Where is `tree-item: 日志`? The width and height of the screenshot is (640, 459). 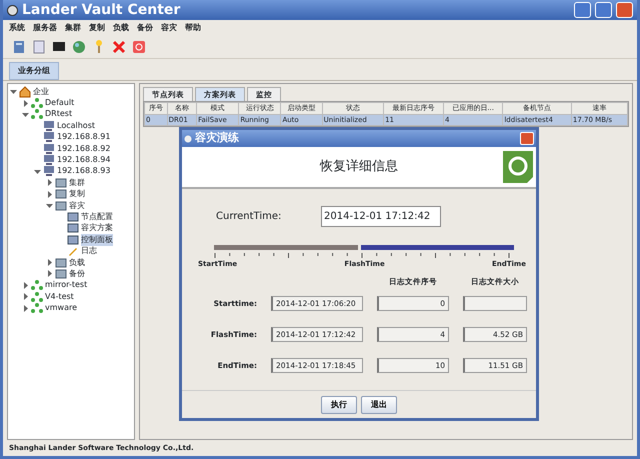
tree-item: 日志 is located at coordinates (89, 251).